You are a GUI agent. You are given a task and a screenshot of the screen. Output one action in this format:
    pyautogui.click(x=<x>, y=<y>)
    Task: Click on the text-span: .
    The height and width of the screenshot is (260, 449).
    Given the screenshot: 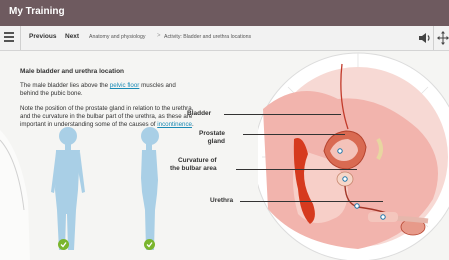 What is the action you would take?
    pyautogui.click(x=193, y=125)
    